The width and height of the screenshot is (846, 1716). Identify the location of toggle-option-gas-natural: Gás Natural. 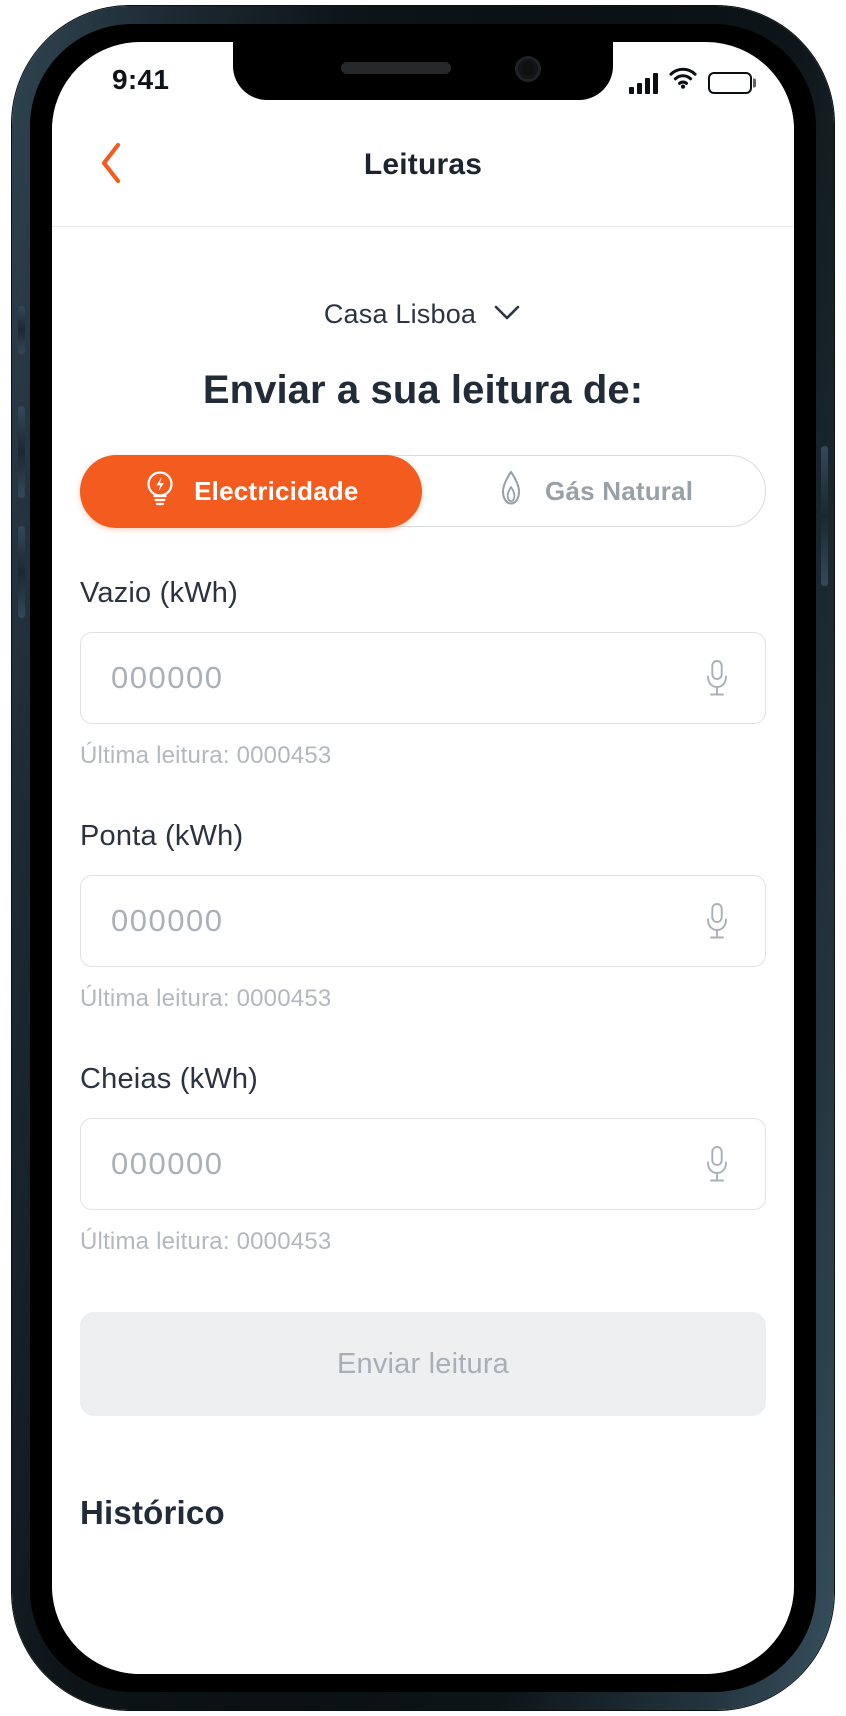
(593, 491).